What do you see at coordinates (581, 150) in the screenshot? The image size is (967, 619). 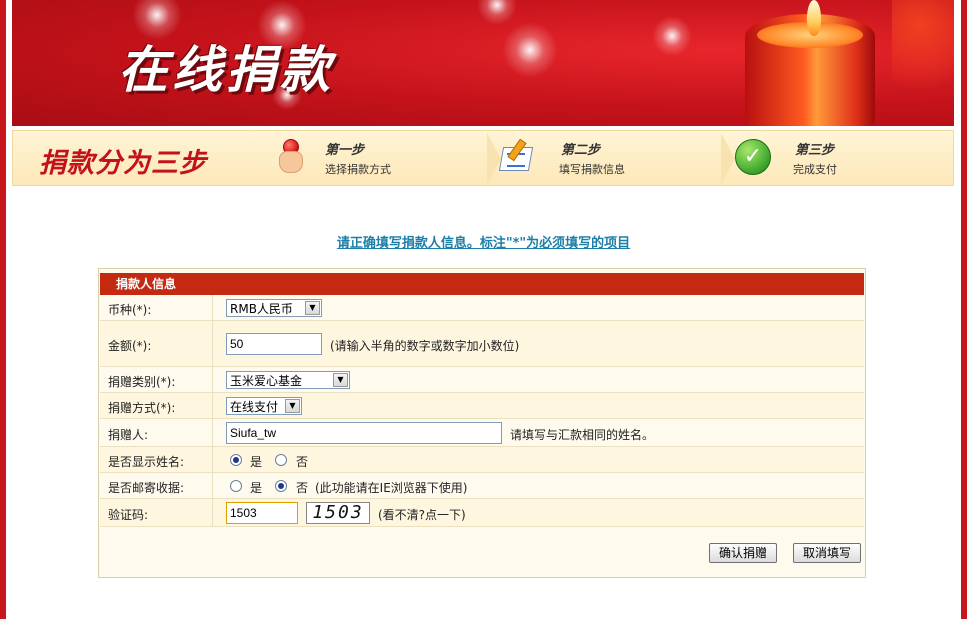 I see `step-two-label: 第二步` at bounding box center [581, 150].